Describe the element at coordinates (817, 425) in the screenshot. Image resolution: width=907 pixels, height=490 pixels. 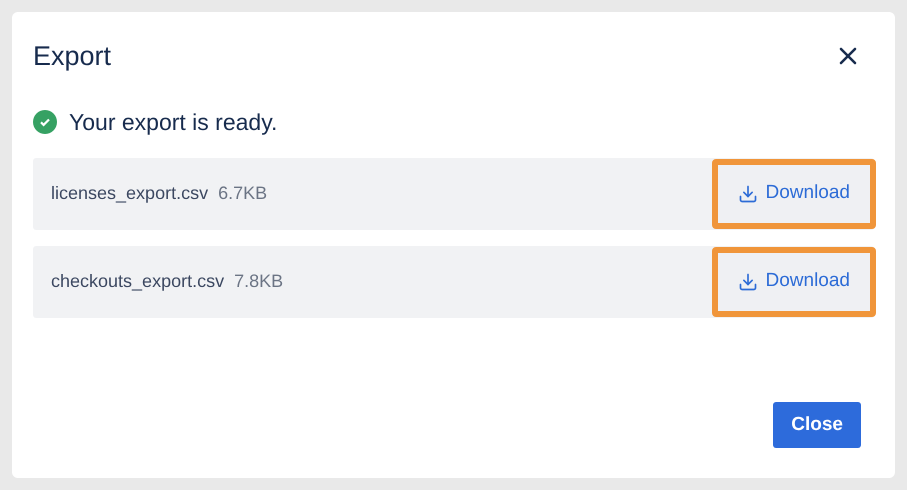
I see `close-button: Close` at that location.